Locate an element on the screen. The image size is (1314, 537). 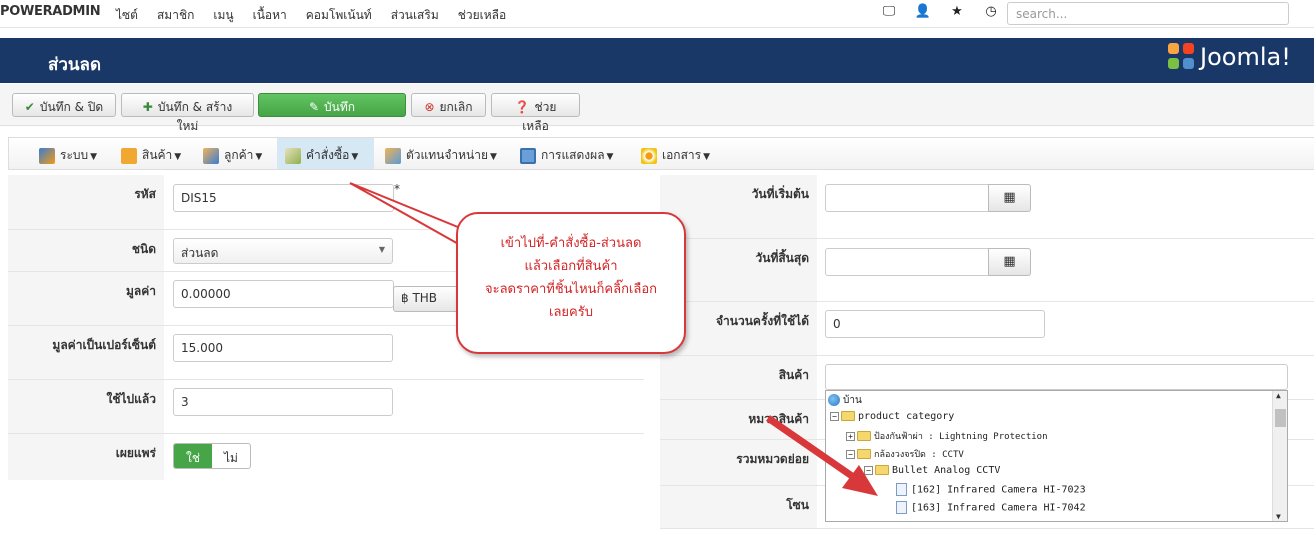
callout-line-2: แล้วเลือกที่สินค้า is located at coordinates (571, 266).